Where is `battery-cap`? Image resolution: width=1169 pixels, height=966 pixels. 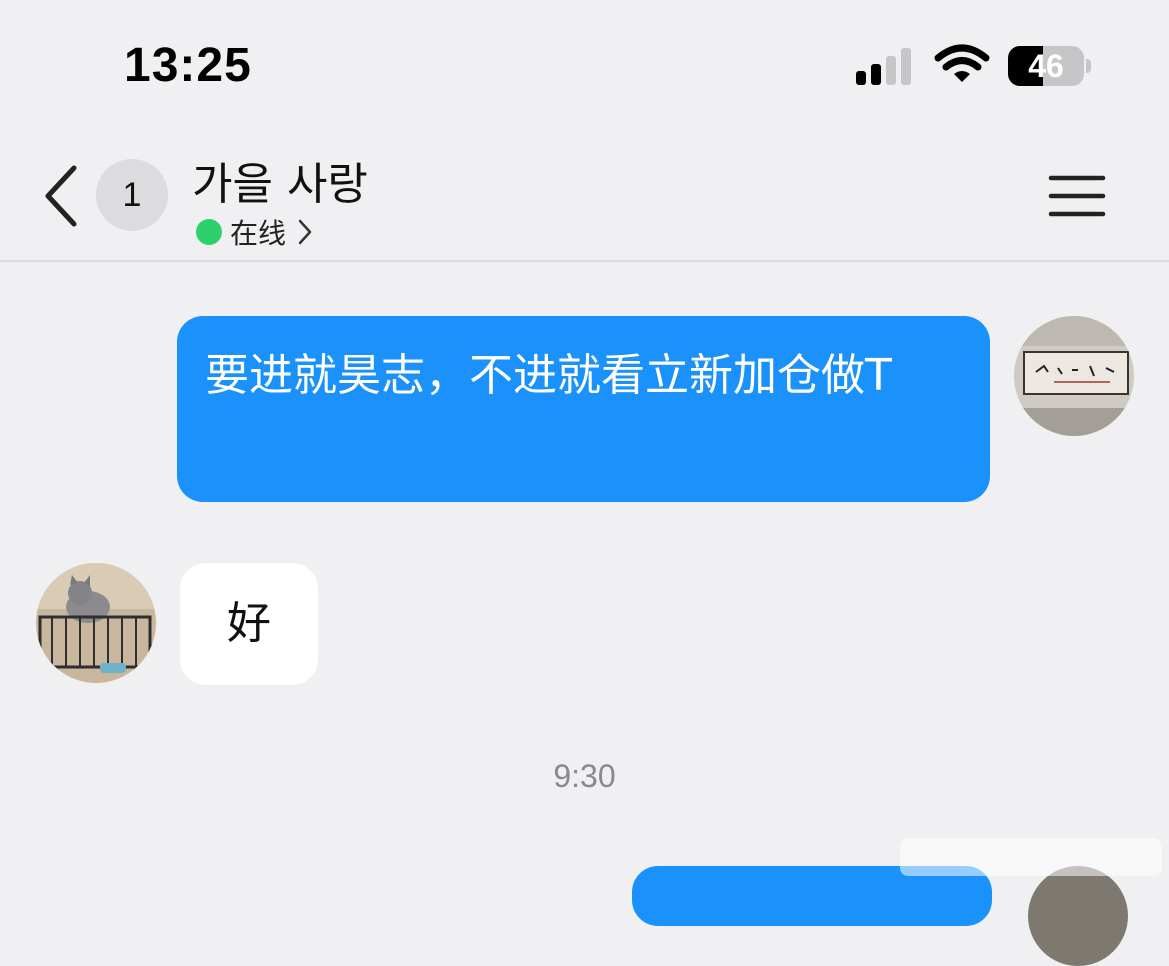
battery-cap is located at coordinates (1088, 66).